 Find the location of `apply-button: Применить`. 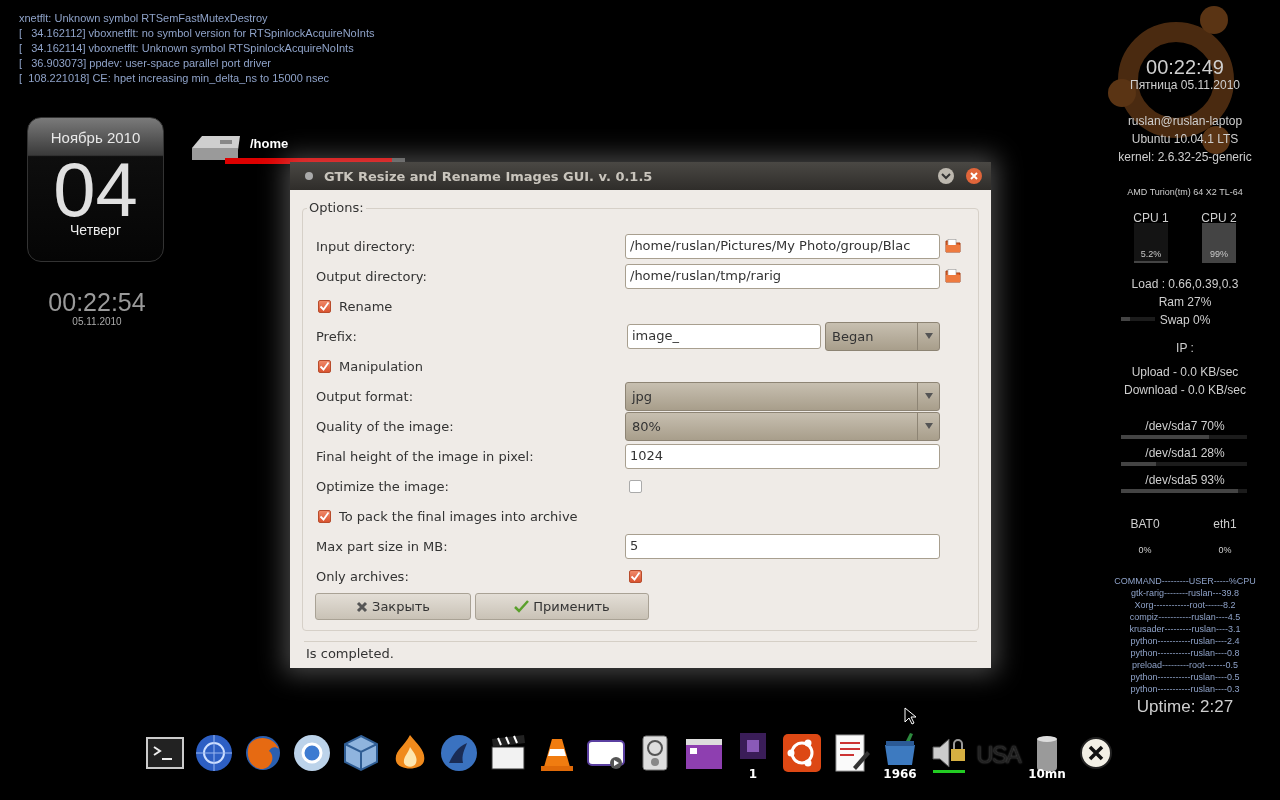

apply-button: Применить is located at coordinates (562, 606).